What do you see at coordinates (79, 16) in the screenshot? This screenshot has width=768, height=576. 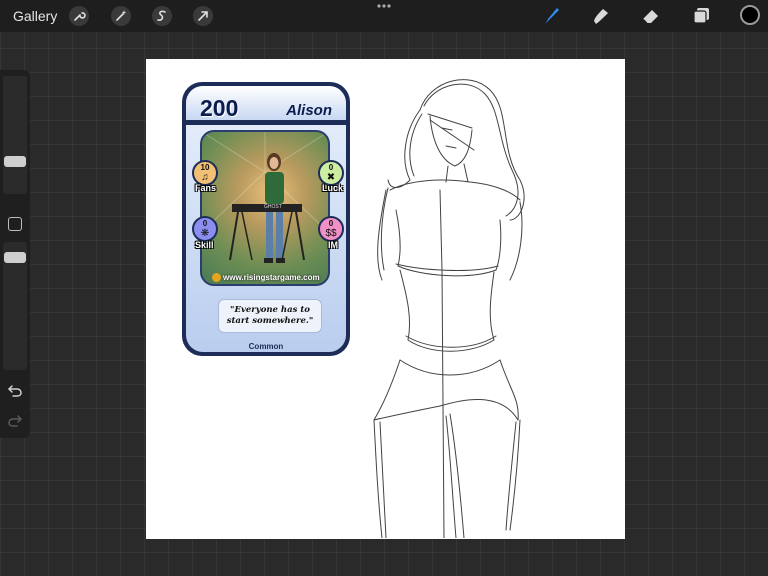 I see `wrench-icon` at bounding box center [79, 16].